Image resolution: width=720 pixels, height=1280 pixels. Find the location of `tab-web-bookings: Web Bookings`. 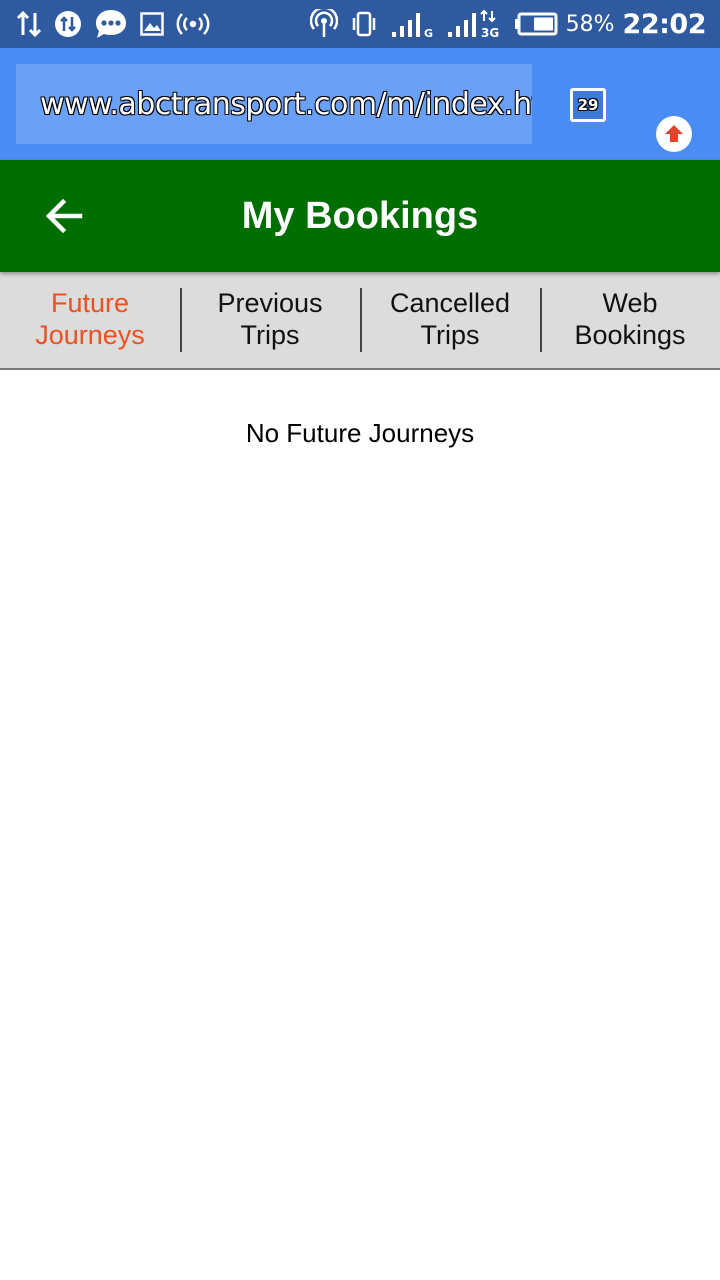

tab-web-bookings: Web Bookings is located at coordinates (630, 320).